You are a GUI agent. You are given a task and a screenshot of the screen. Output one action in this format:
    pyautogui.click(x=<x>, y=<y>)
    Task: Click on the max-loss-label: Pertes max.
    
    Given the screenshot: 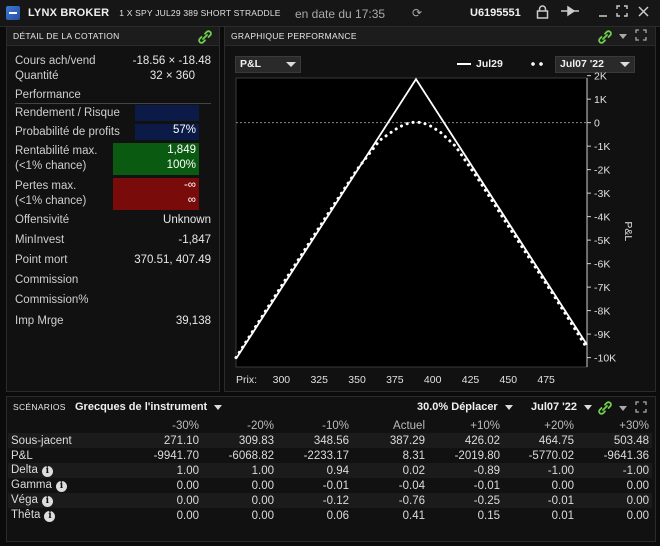 What is the action you would take?
    pyautogui.click(x=46, y=186)
    